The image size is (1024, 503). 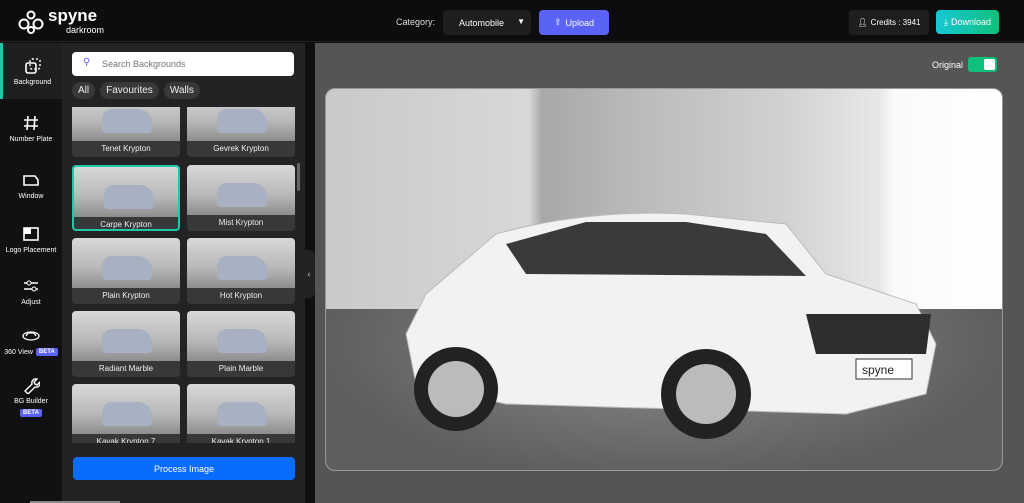 I want to click on upload-button: ⇪ Upload, so click(x=574, y=22).